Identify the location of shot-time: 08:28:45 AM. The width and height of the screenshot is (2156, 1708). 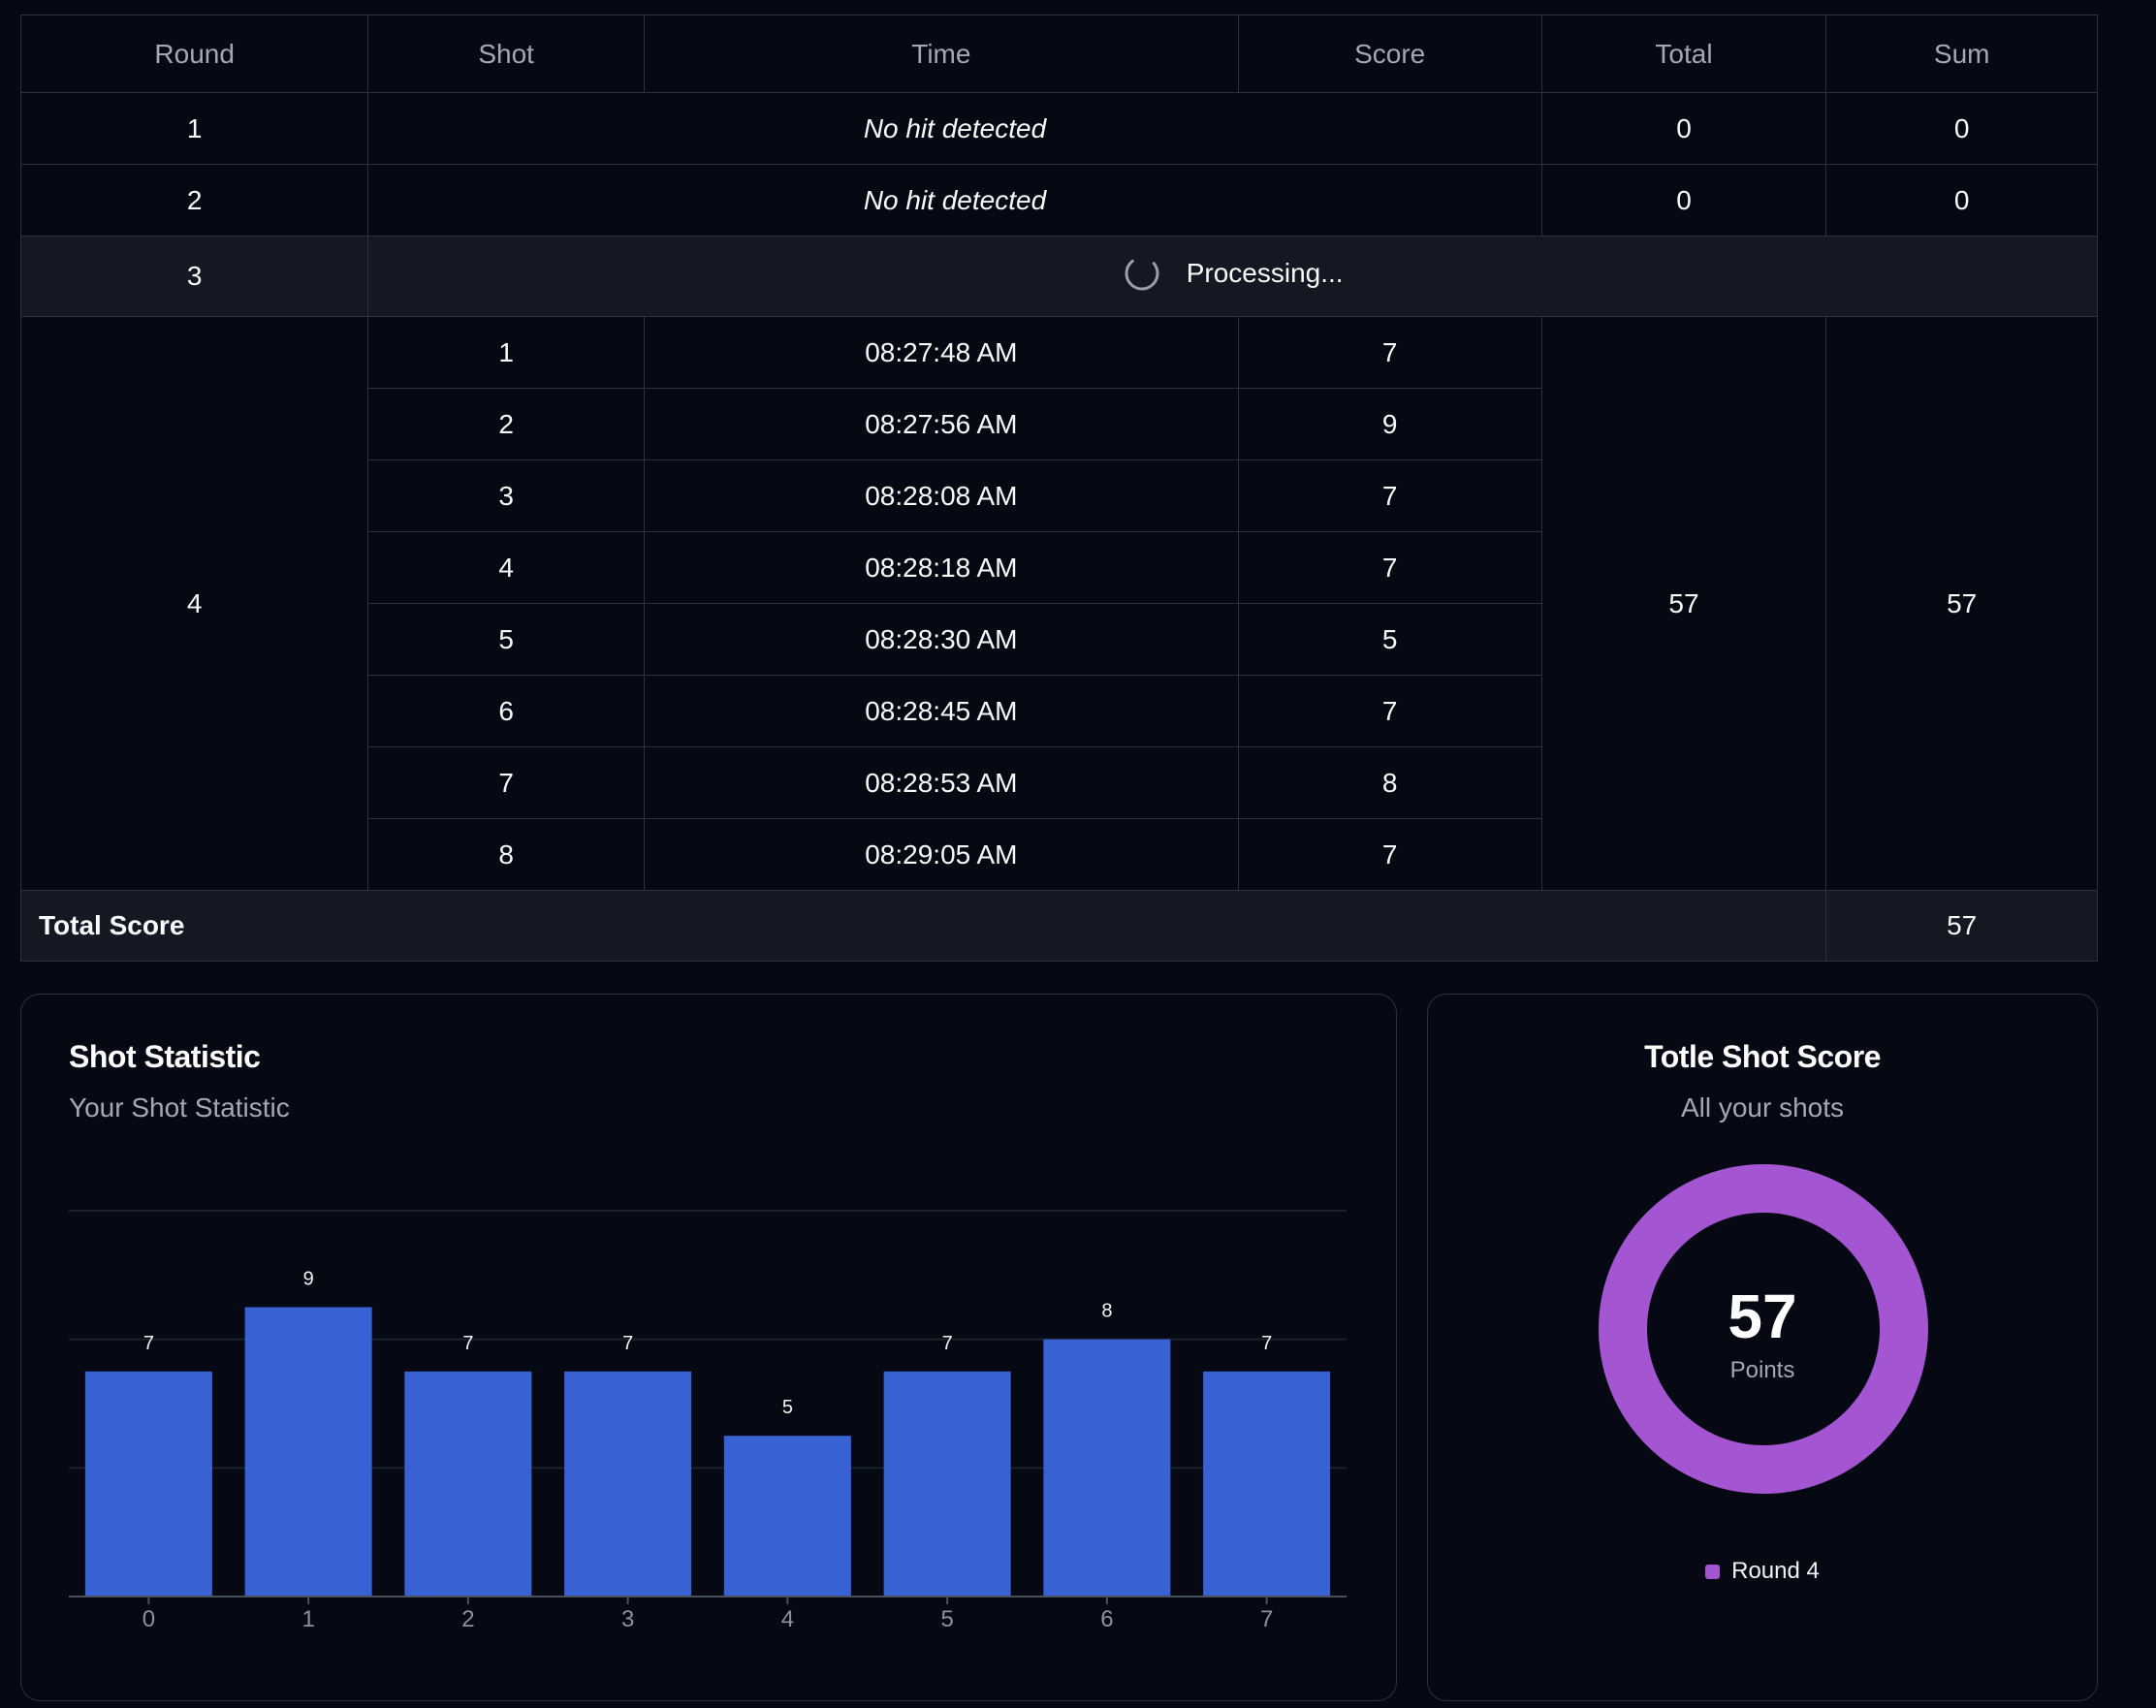
(941, 711).